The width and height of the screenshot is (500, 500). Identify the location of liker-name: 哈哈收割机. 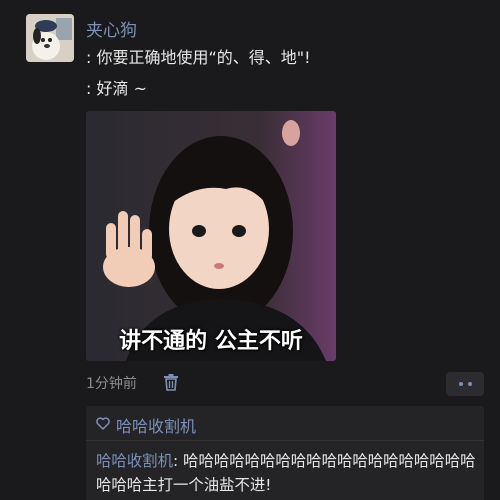
(156, 425).